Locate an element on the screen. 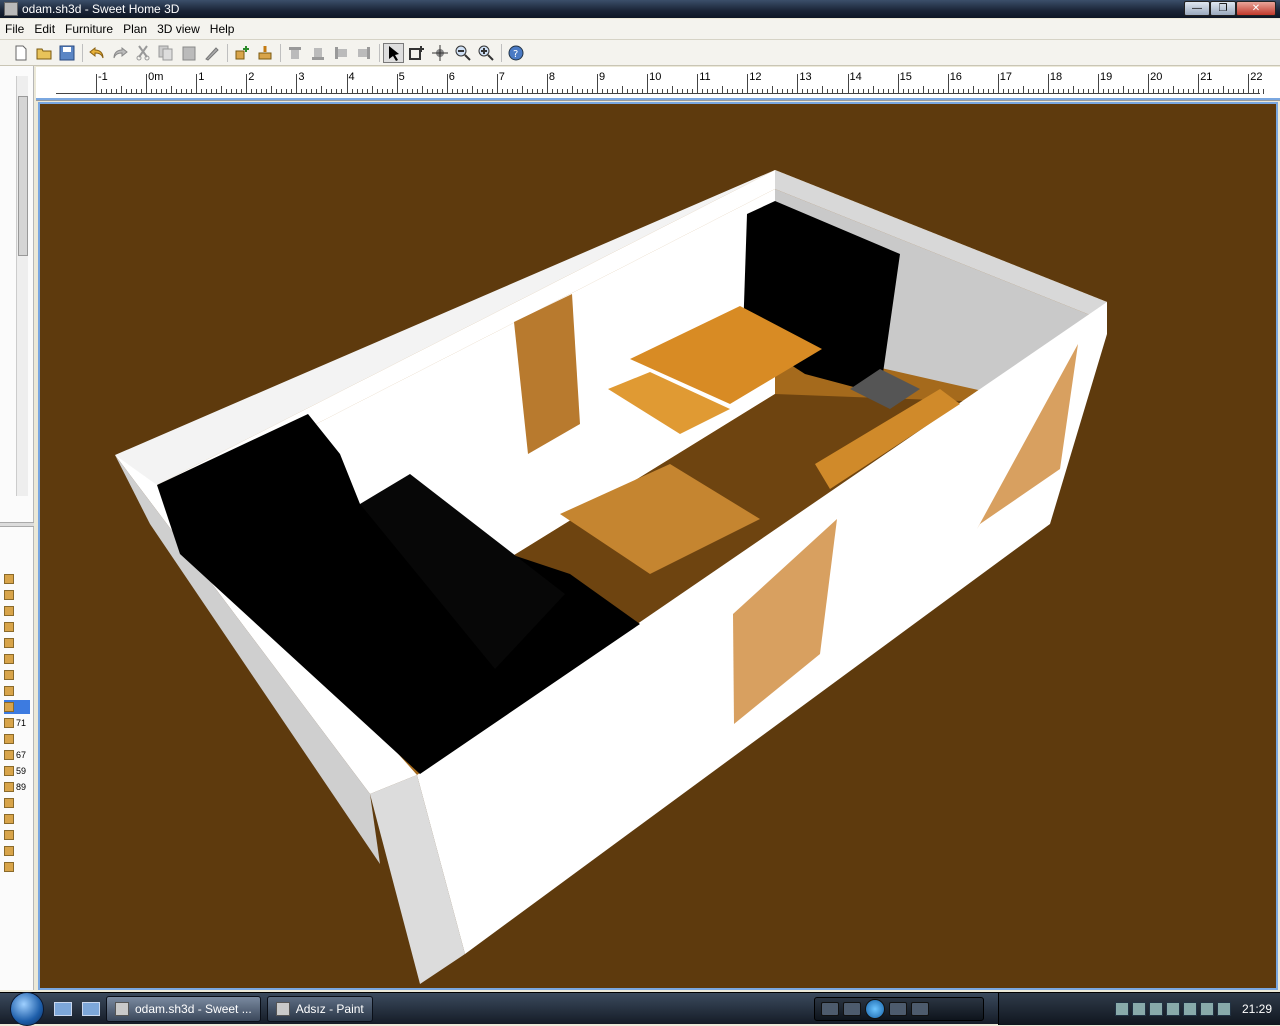  pan-icon is located at coordinates (439, 53).